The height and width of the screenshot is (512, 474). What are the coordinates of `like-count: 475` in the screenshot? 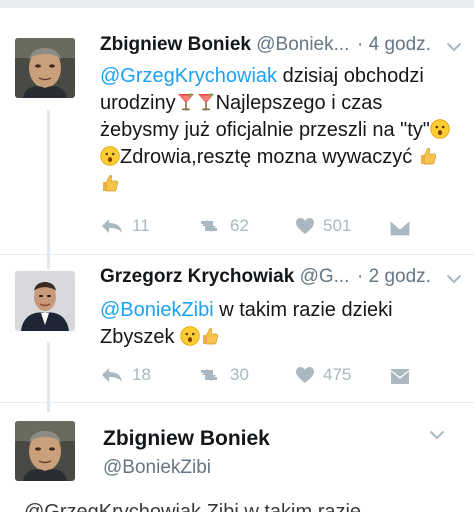 It's located at (337, 374).